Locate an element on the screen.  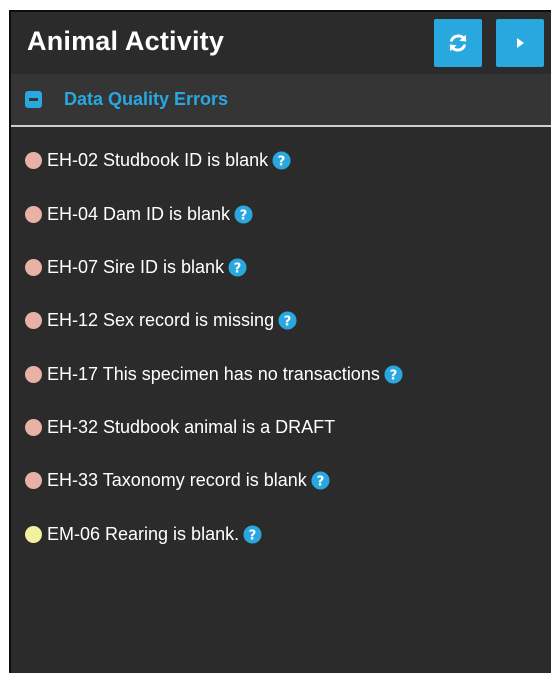
panel-header: Animal Activity is located at coordinates (281, 43).